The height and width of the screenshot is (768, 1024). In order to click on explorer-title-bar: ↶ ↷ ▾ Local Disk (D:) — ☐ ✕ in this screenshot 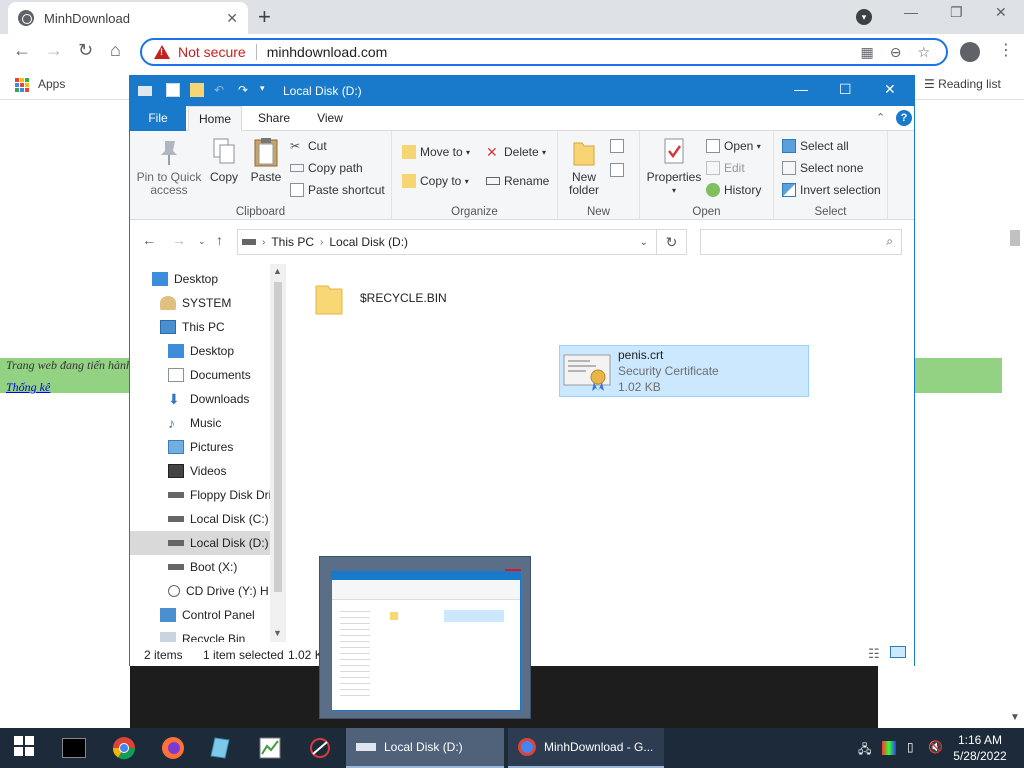, I will do `click(522, 91)`.